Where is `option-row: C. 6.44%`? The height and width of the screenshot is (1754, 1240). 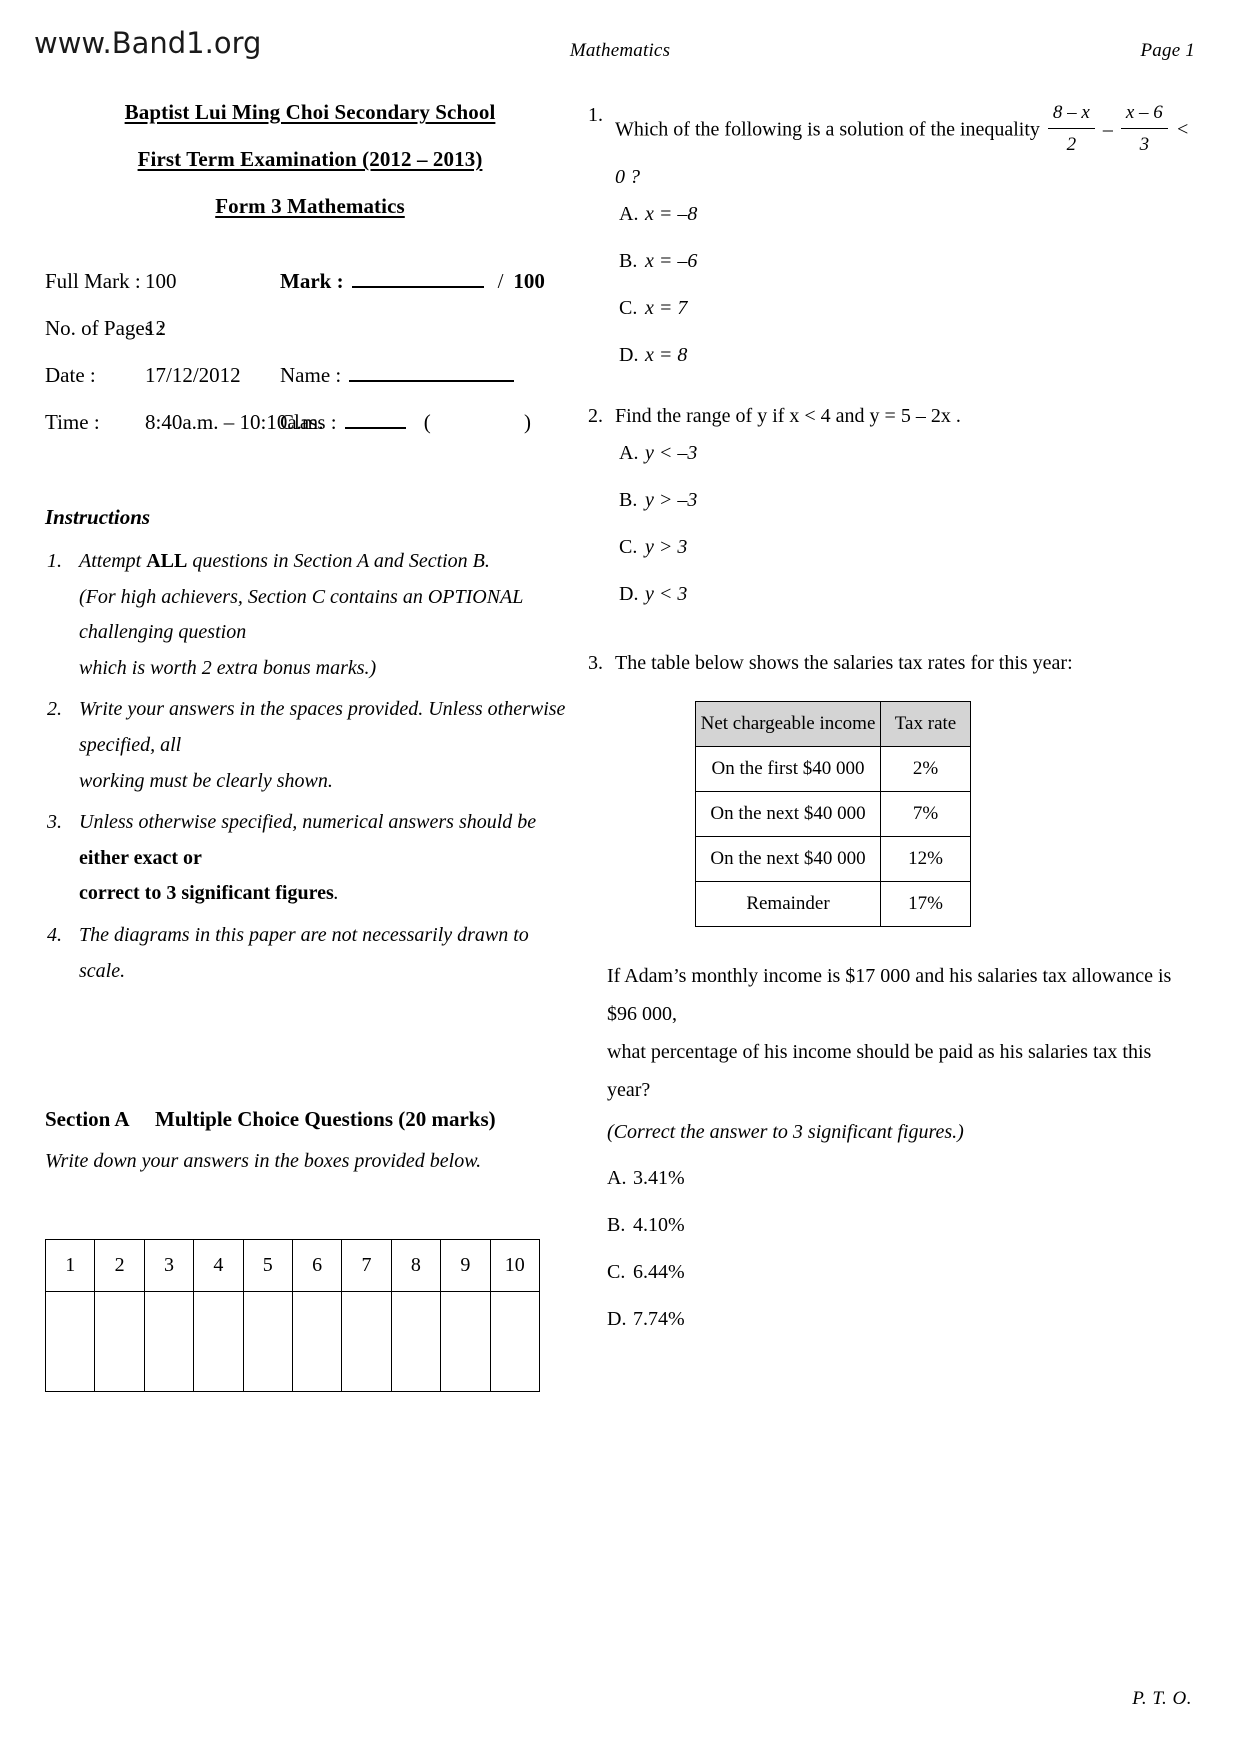 option-row: C. 6.44% is located at coordinates (901, 1272).